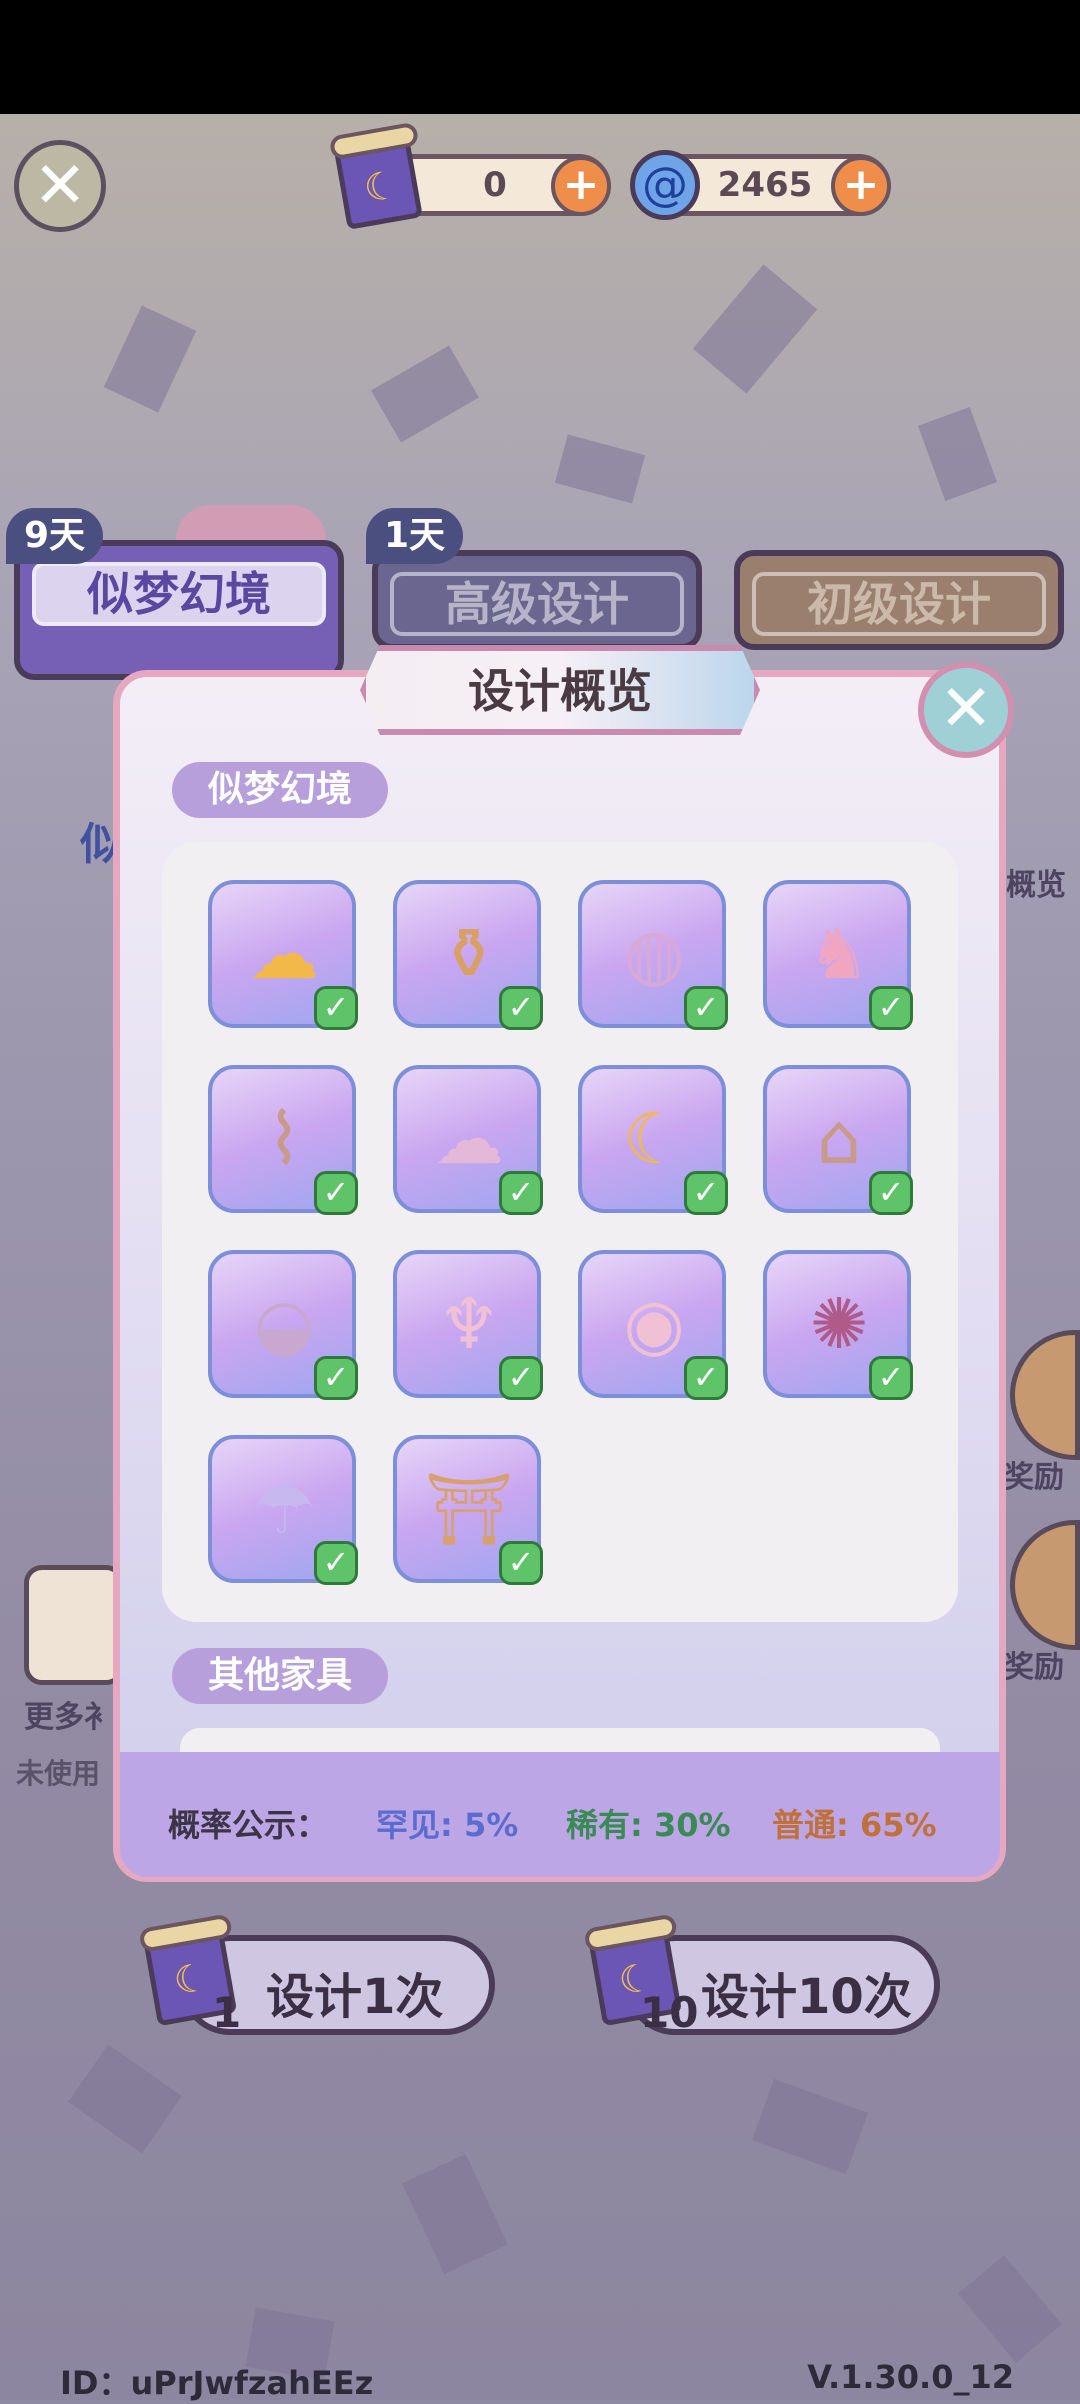 The image size is (1080, 2404). What do you see at coordinates (55, 536) in the screenshot?
I see `days-badge: 9天` at bounding box center [55, 536].